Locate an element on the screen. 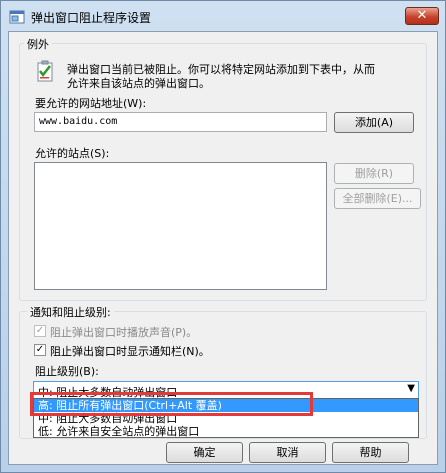  exceptions-description-line2: 允许来自该站点的弹出窗口。 is located at coordinates (138, 83).